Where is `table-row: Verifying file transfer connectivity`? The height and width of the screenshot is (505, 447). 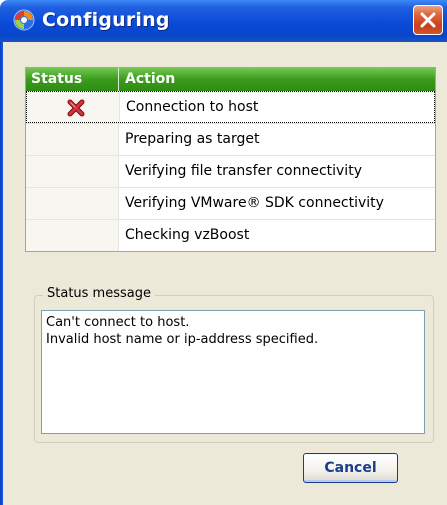
table-row: Verifying file transfer connectivity is located at coordinates (230, 171).